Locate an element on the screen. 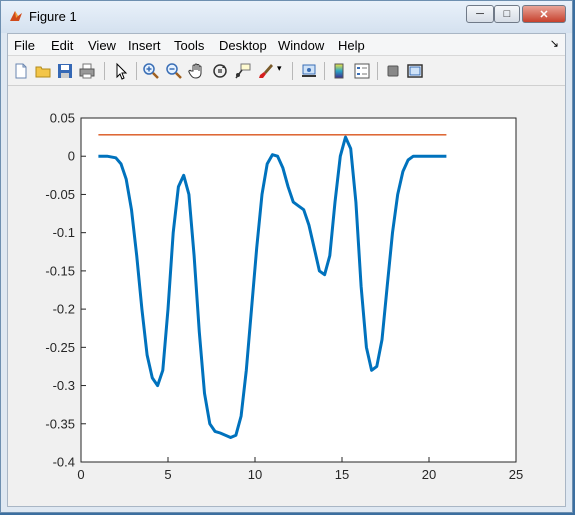  menu-tools: Tools is located at coordinates (189, 45).